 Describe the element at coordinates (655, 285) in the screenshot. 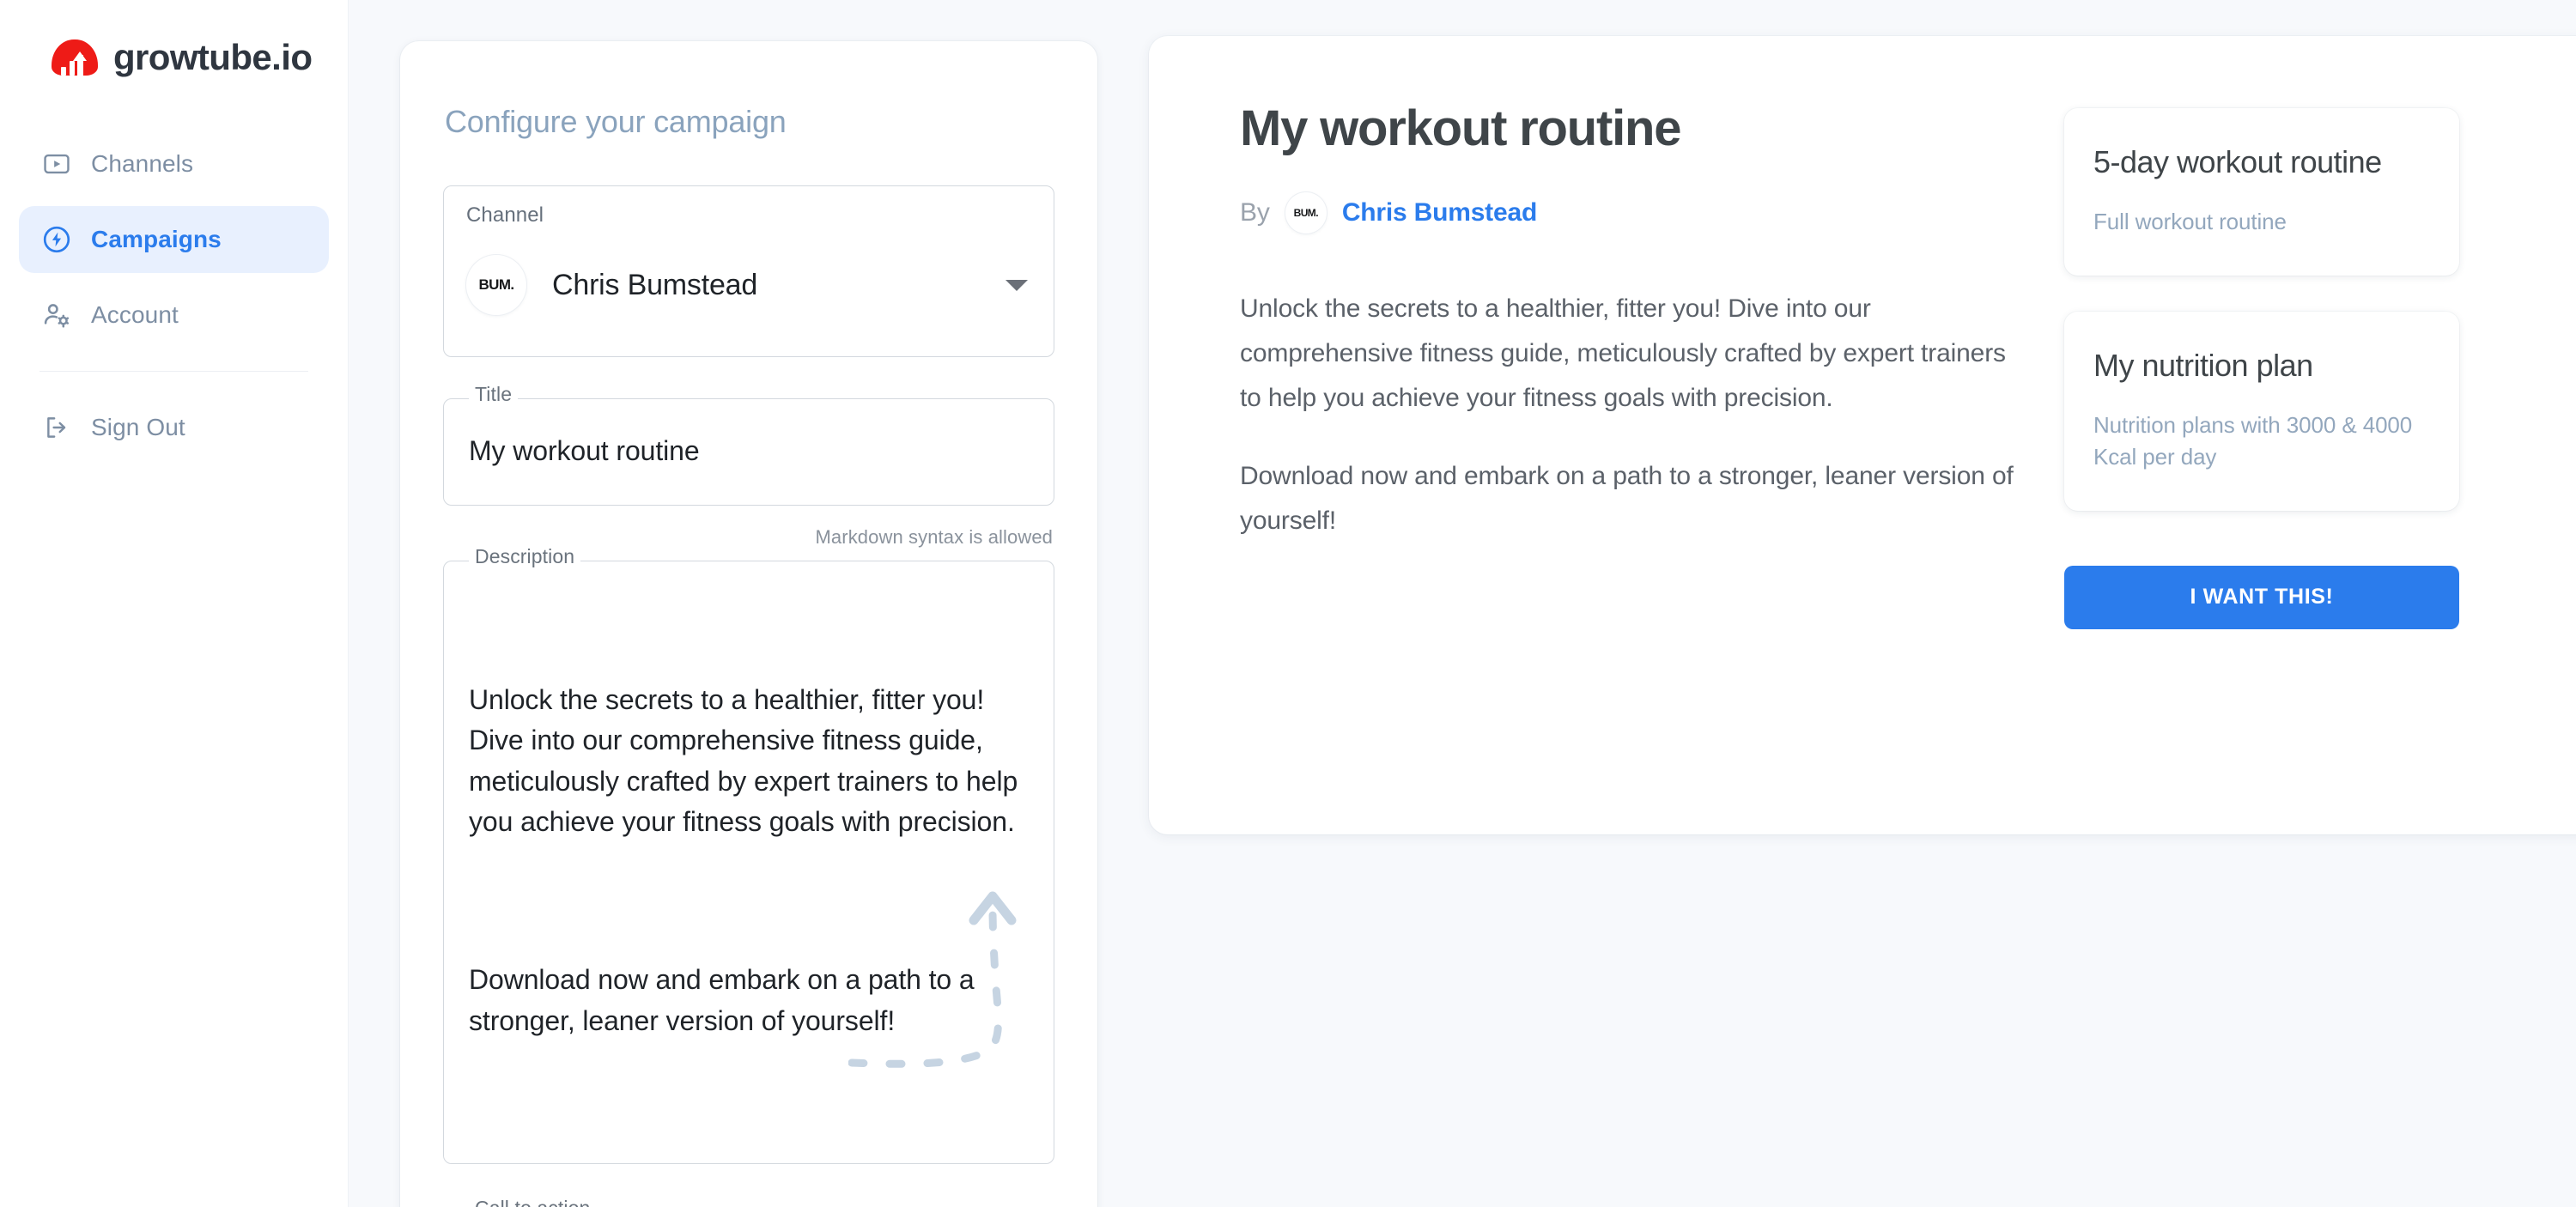

I see `channel-selected-value: Chris Bumstead` at that location.